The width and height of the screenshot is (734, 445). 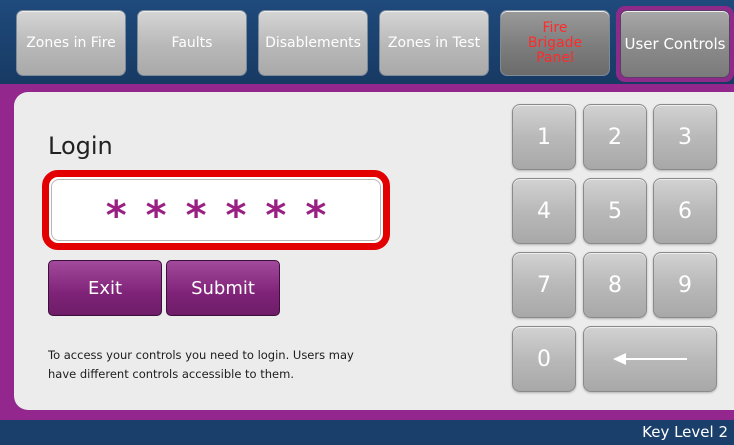 I want to click on password-field-highlight: ******, so click(x=216, y=210).